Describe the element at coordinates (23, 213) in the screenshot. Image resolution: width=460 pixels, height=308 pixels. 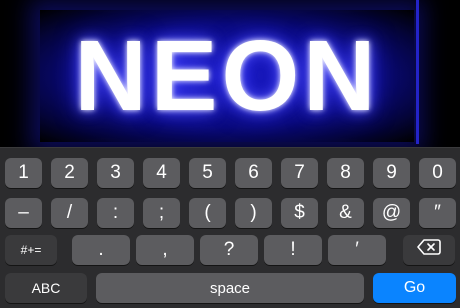
I see `key-dash: –` at that location.